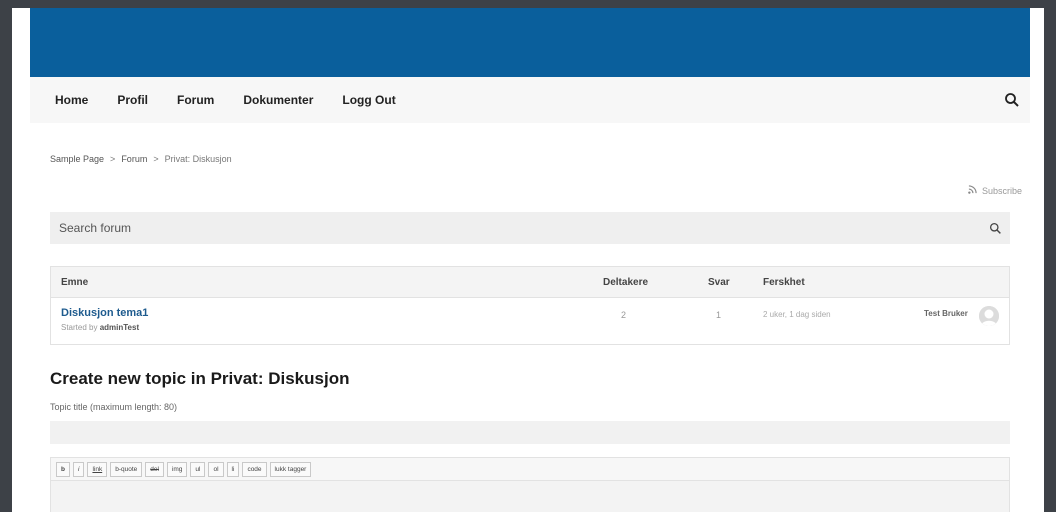  I want to click on editor-ol-button: ol, so click(216, 469).